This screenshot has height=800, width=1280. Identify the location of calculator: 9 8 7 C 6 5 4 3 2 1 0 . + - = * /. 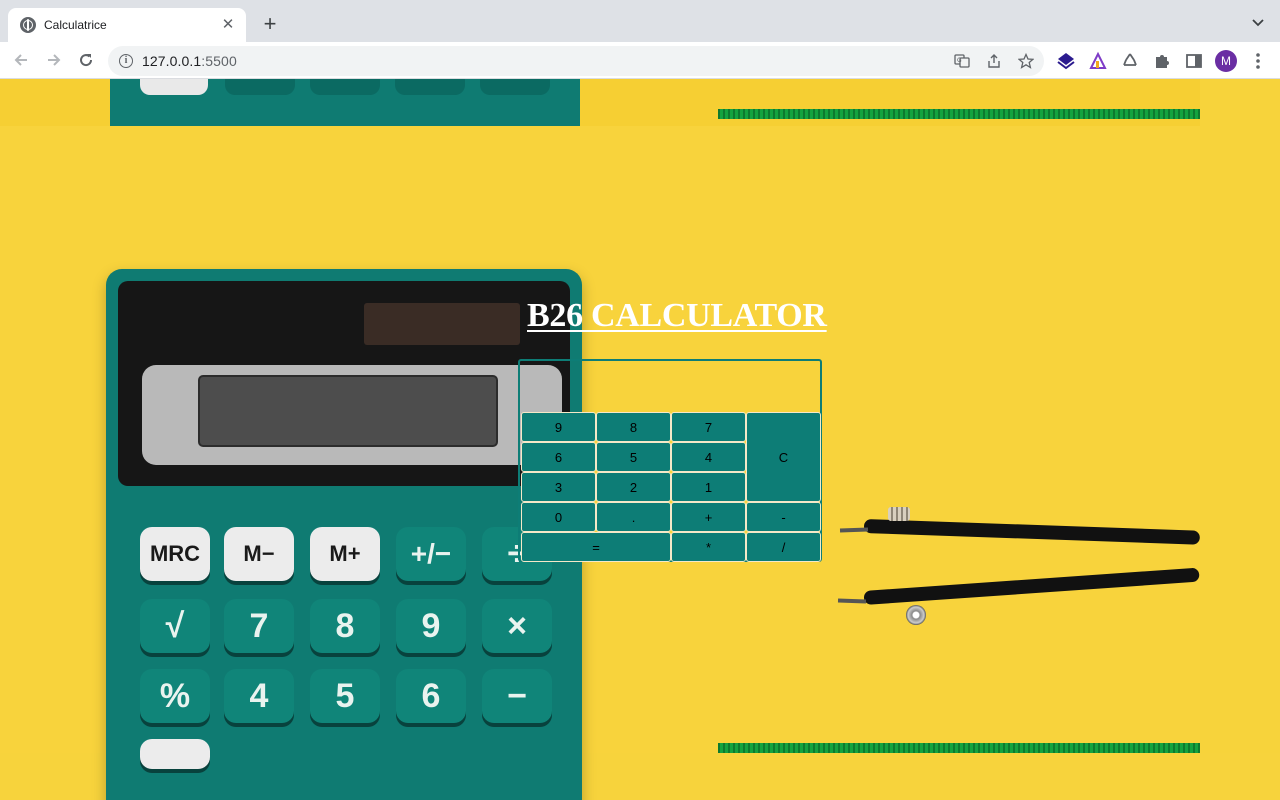
(670, 460).